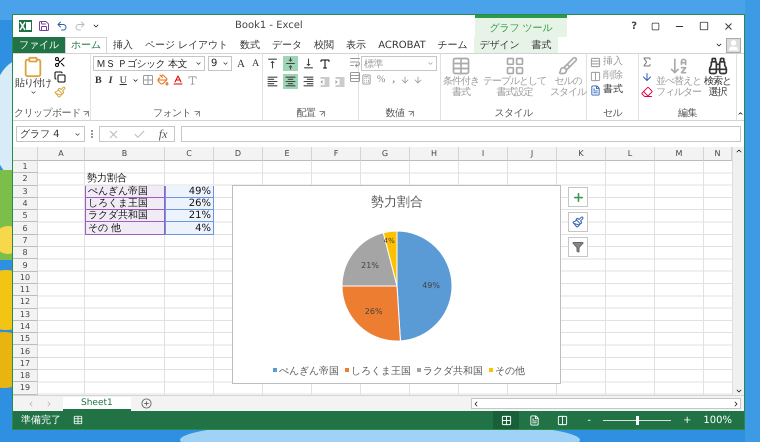 Image resolution: width=760 pixels, height=442 pixels. I want to click on row-header: 5, so click(25, 216).